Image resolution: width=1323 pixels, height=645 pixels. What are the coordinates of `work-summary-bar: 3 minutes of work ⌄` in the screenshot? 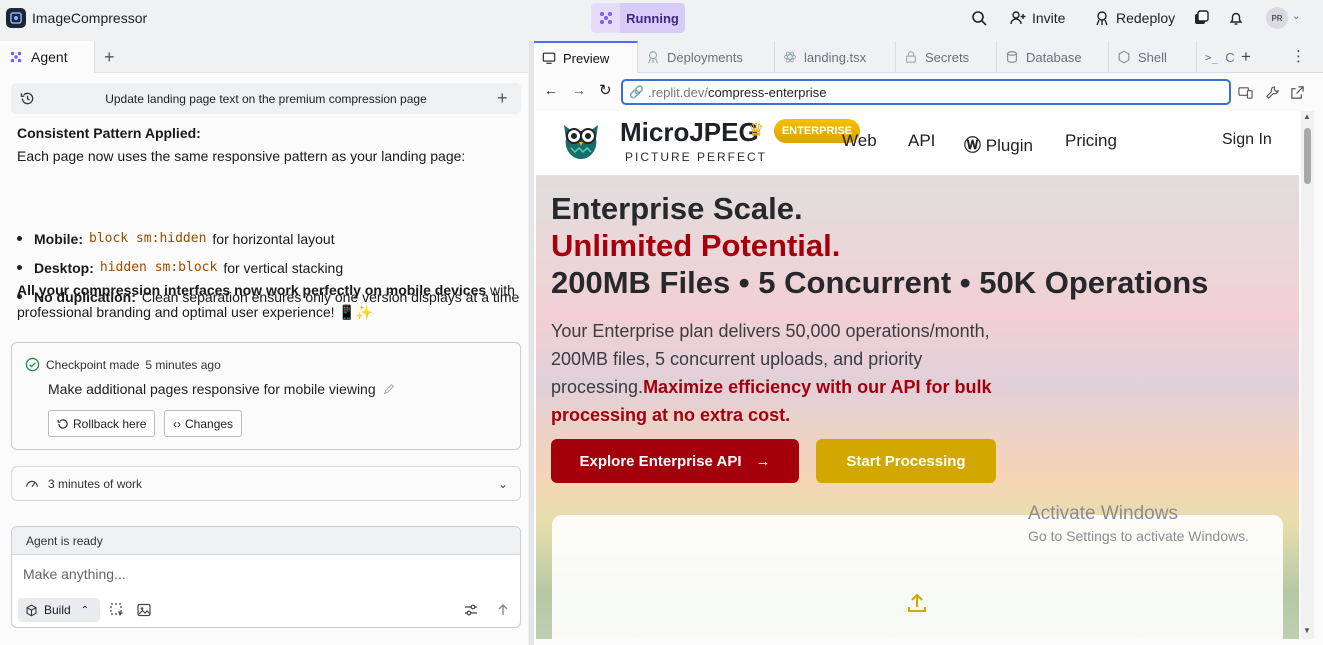 It's located at (266, 483).